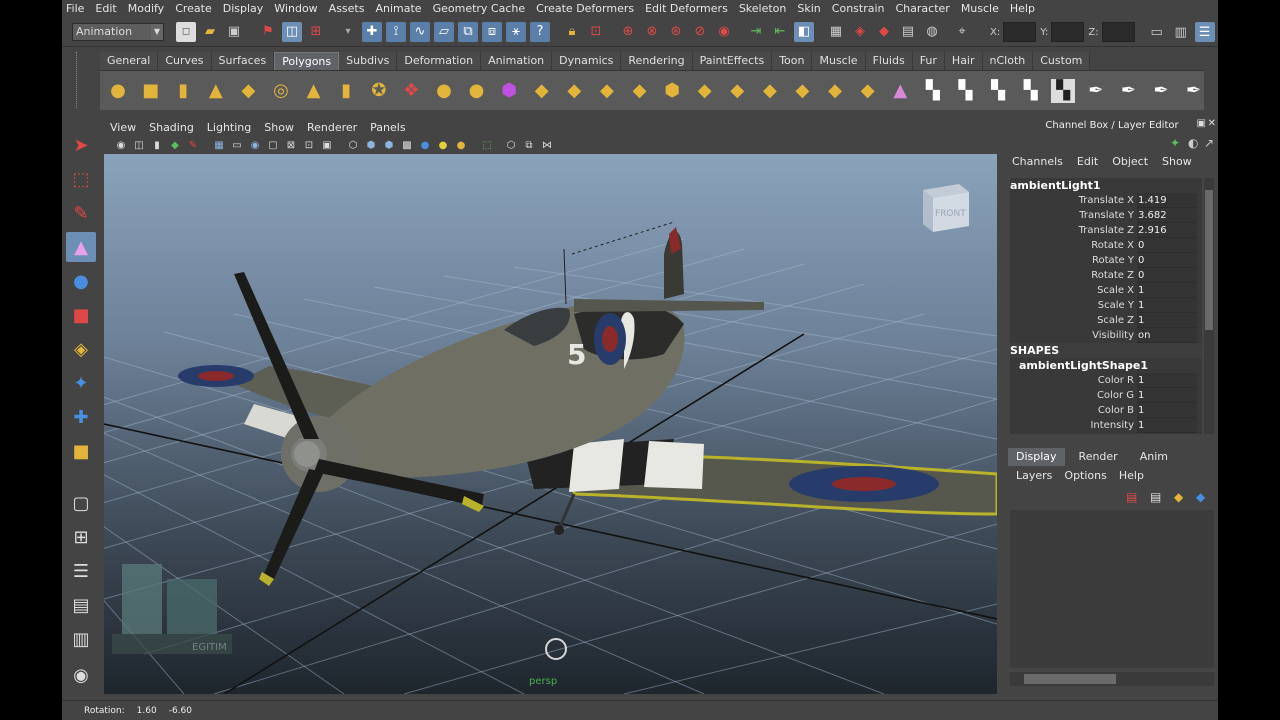 This screenshot has width=1280, height=720. Describe the element at coordinates (295, 8) in the screenshot. I see `menu-window: Window` at that location.